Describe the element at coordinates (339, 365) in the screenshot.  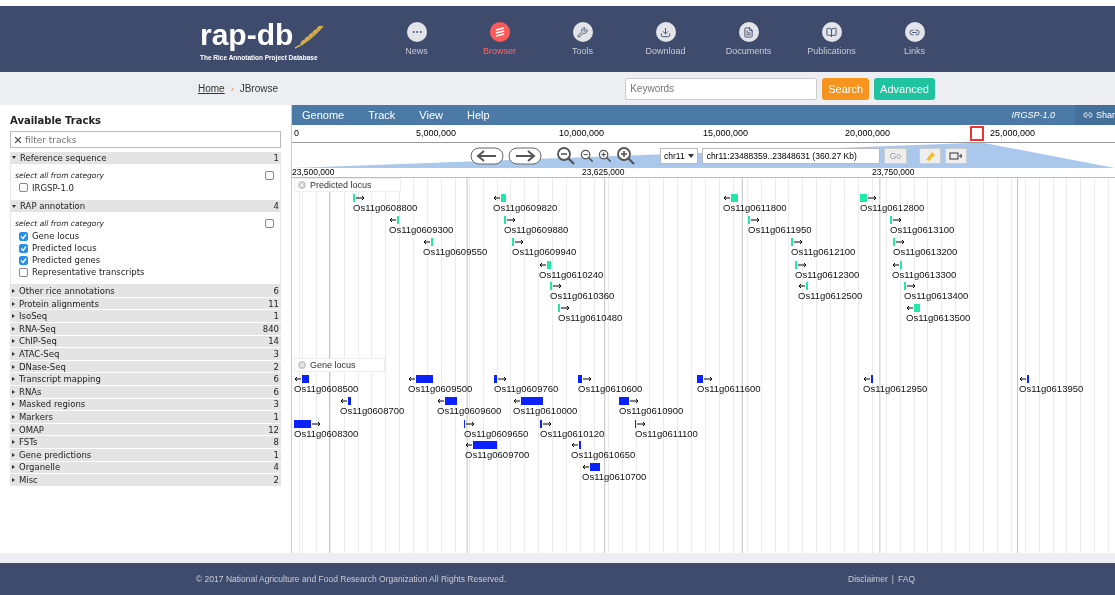
I see `track-title: Gene locus` at that location.